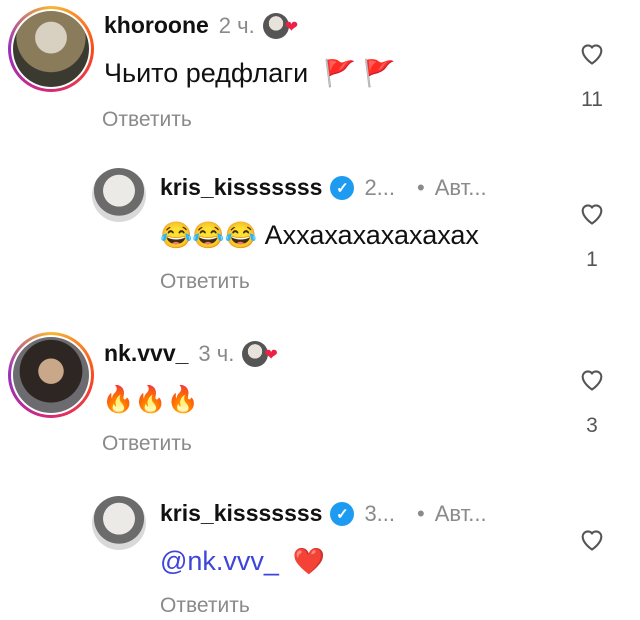 The height and width of the screenshot is (620, 640). What do you see at coordinates (209, 235) in the screenshot?
I see `laughing-emoji: 😂😂😂` at bounding box center [209, 235].